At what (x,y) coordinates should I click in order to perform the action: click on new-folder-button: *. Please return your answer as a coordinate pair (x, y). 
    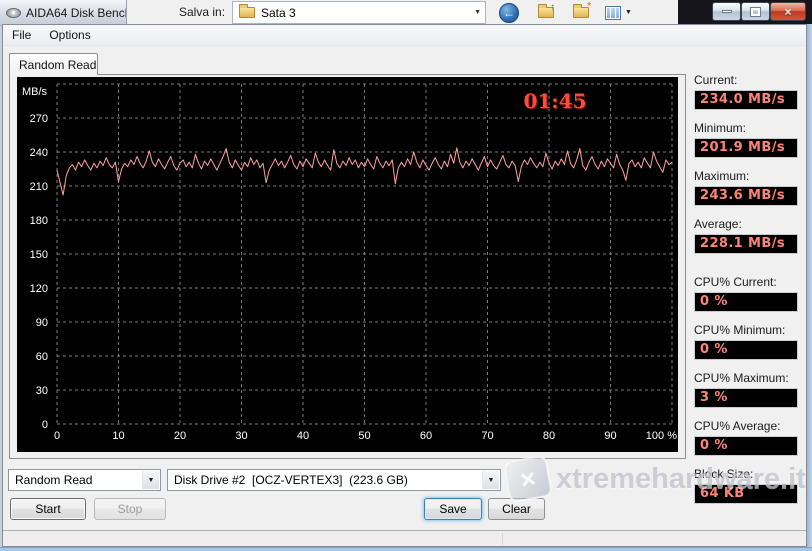
    Looking at the image, I should click on (581, 12).